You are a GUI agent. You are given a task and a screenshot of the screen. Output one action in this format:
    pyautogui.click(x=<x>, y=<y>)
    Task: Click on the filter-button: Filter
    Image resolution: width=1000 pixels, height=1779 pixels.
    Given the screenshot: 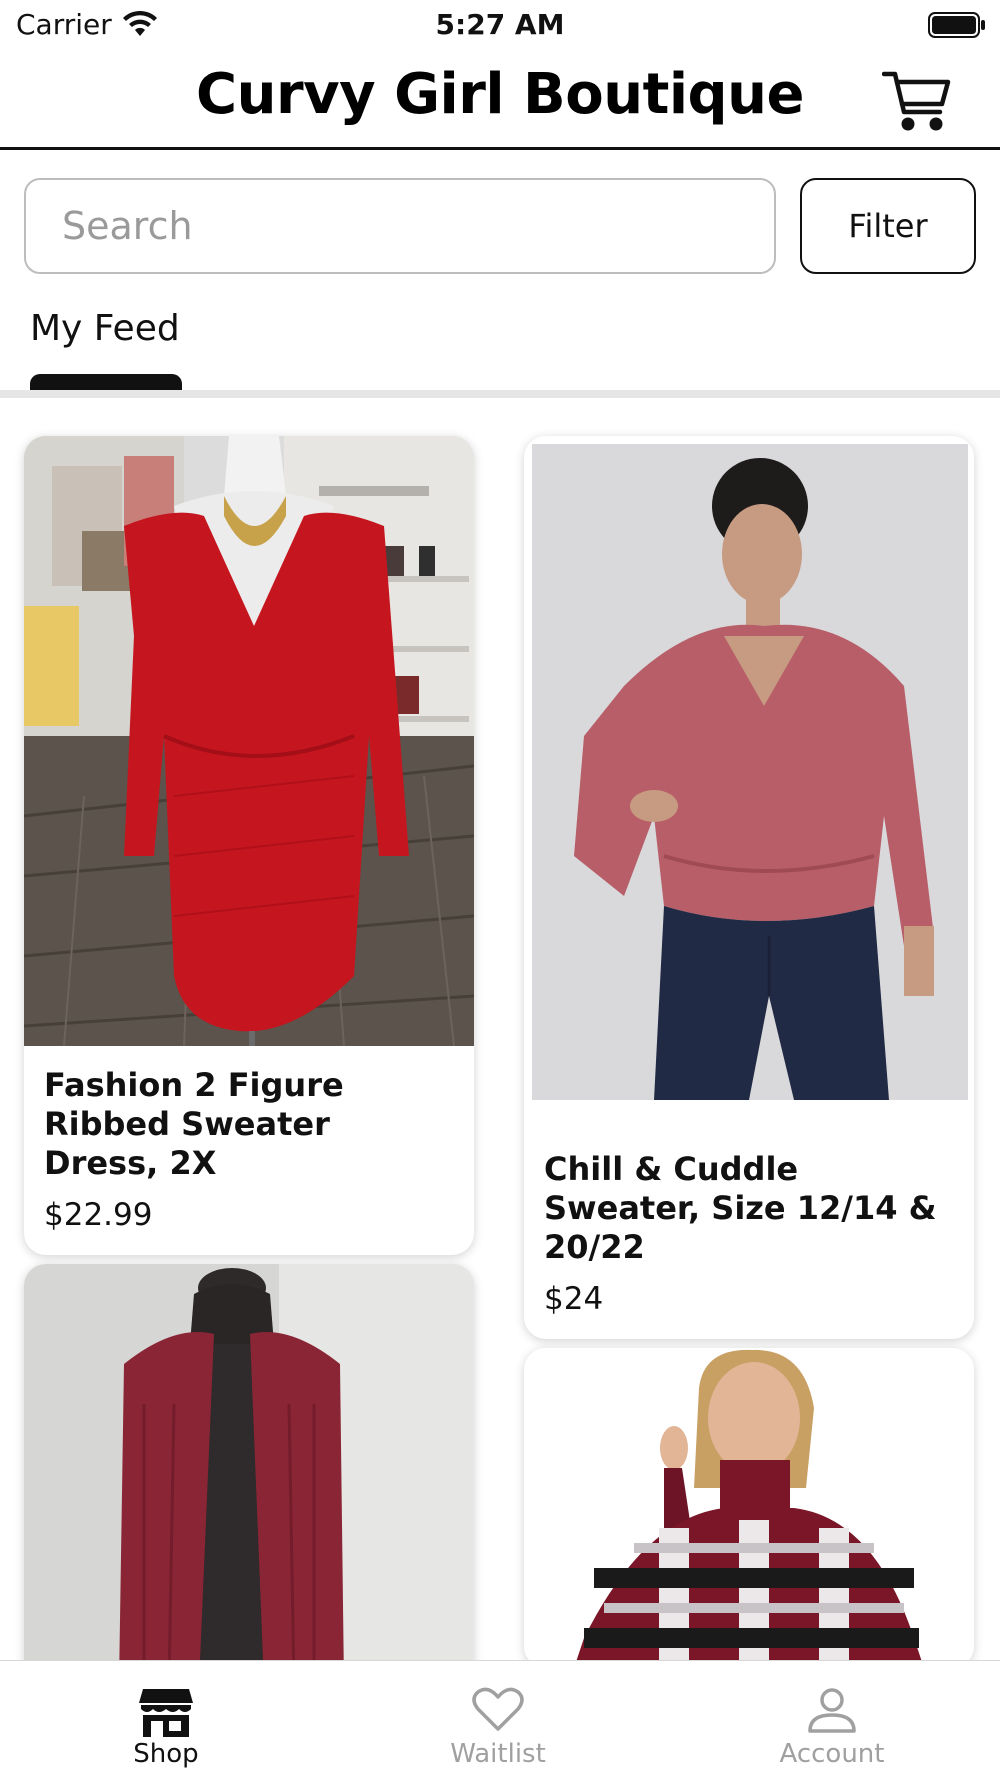 What is the action you would take?
    pyautogui.click(x=888, y=226)
    